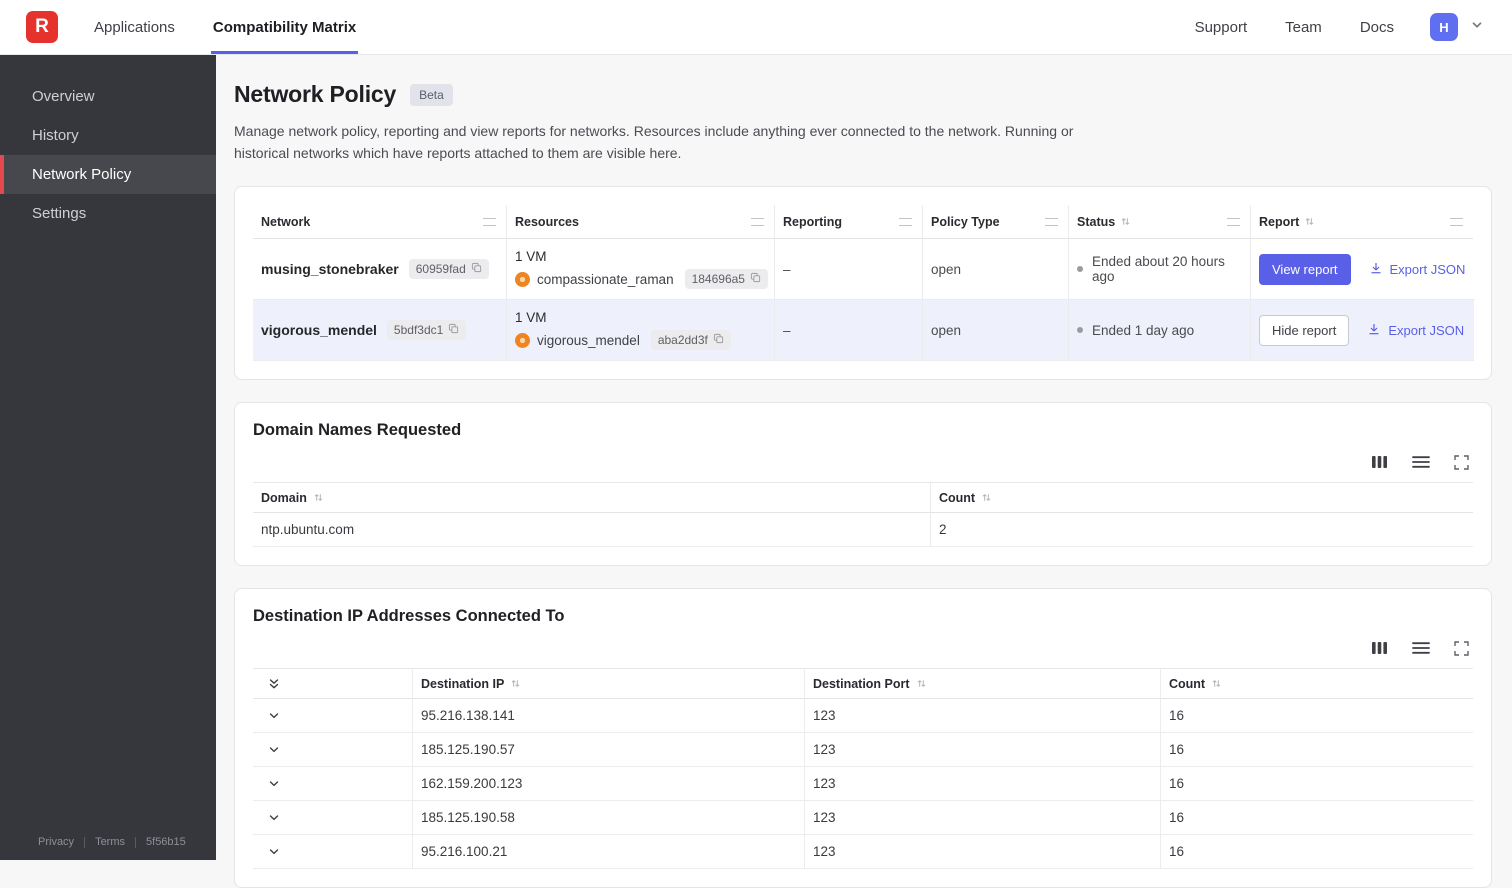 This screenshot has height=888, width=1512. What do you see at coordinates (1304, 330) in the screenshot?
I see `hide-report-button: Hide report` at bounding box center [1304, 330].